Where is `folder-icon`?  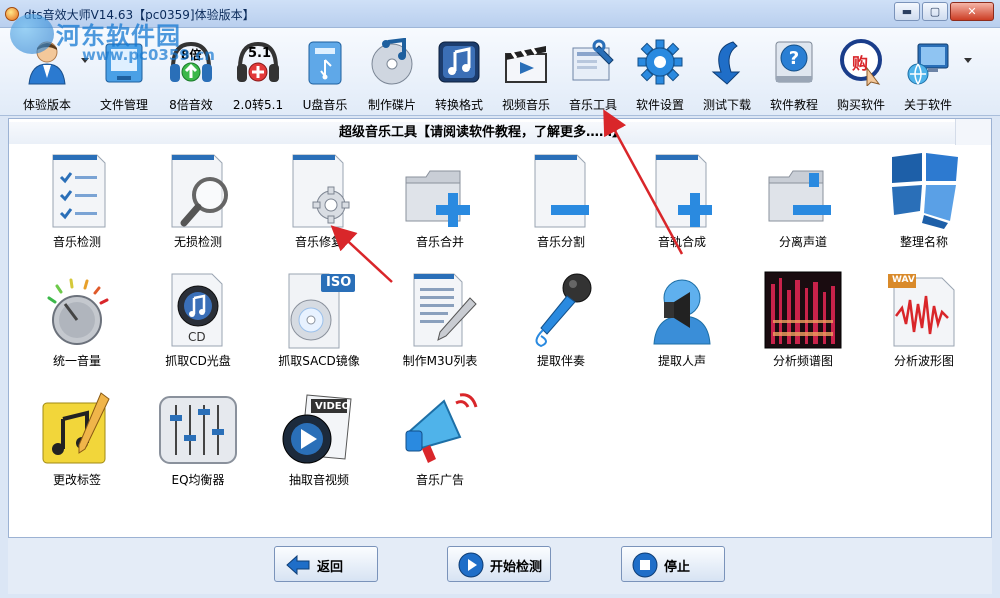
folder-icon is located at coordinates (124, 62).